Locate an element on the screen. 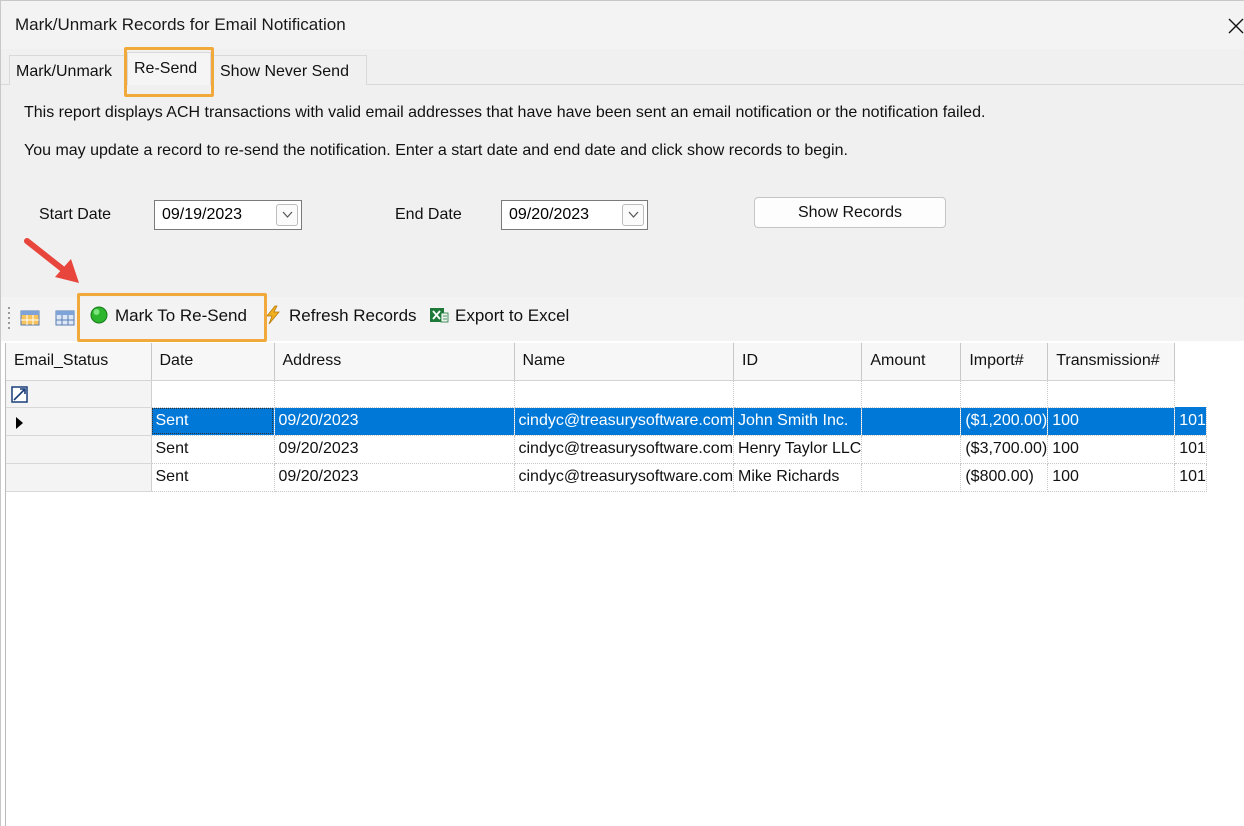 The width and height of the screenshot is (1244, 826). red-arrow-annotation is located at coordinates (51, 260).